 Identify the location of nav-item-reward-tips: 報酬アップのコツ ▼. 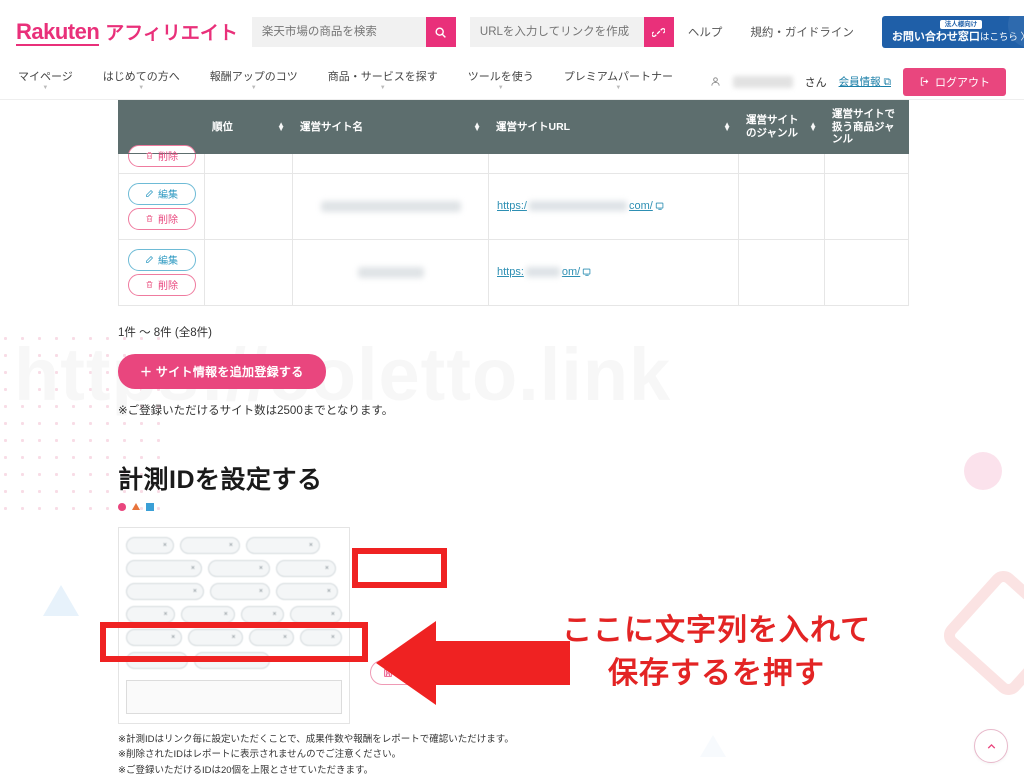
(254, 81).